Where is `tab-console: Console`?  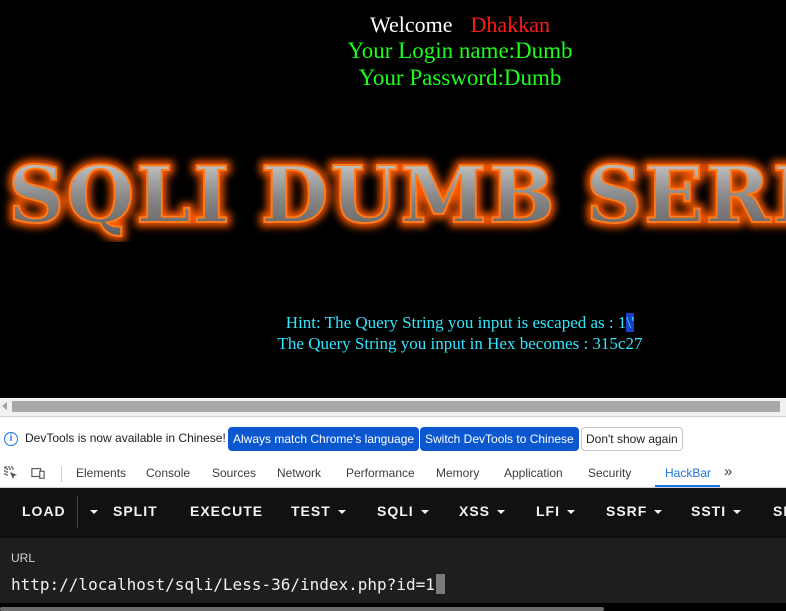 tab-console: Console is located at coordinates (168, 473).